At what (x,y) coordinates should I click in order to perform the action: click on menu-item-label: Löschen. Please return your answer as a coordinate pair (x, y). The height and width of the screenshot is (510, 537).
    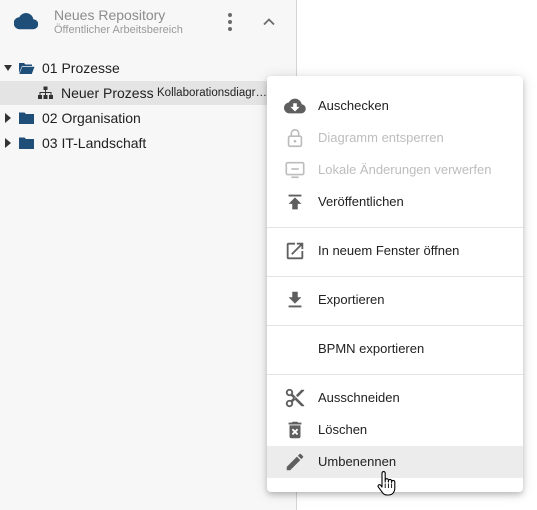
    Looking at the image, I should click on (343, 429).